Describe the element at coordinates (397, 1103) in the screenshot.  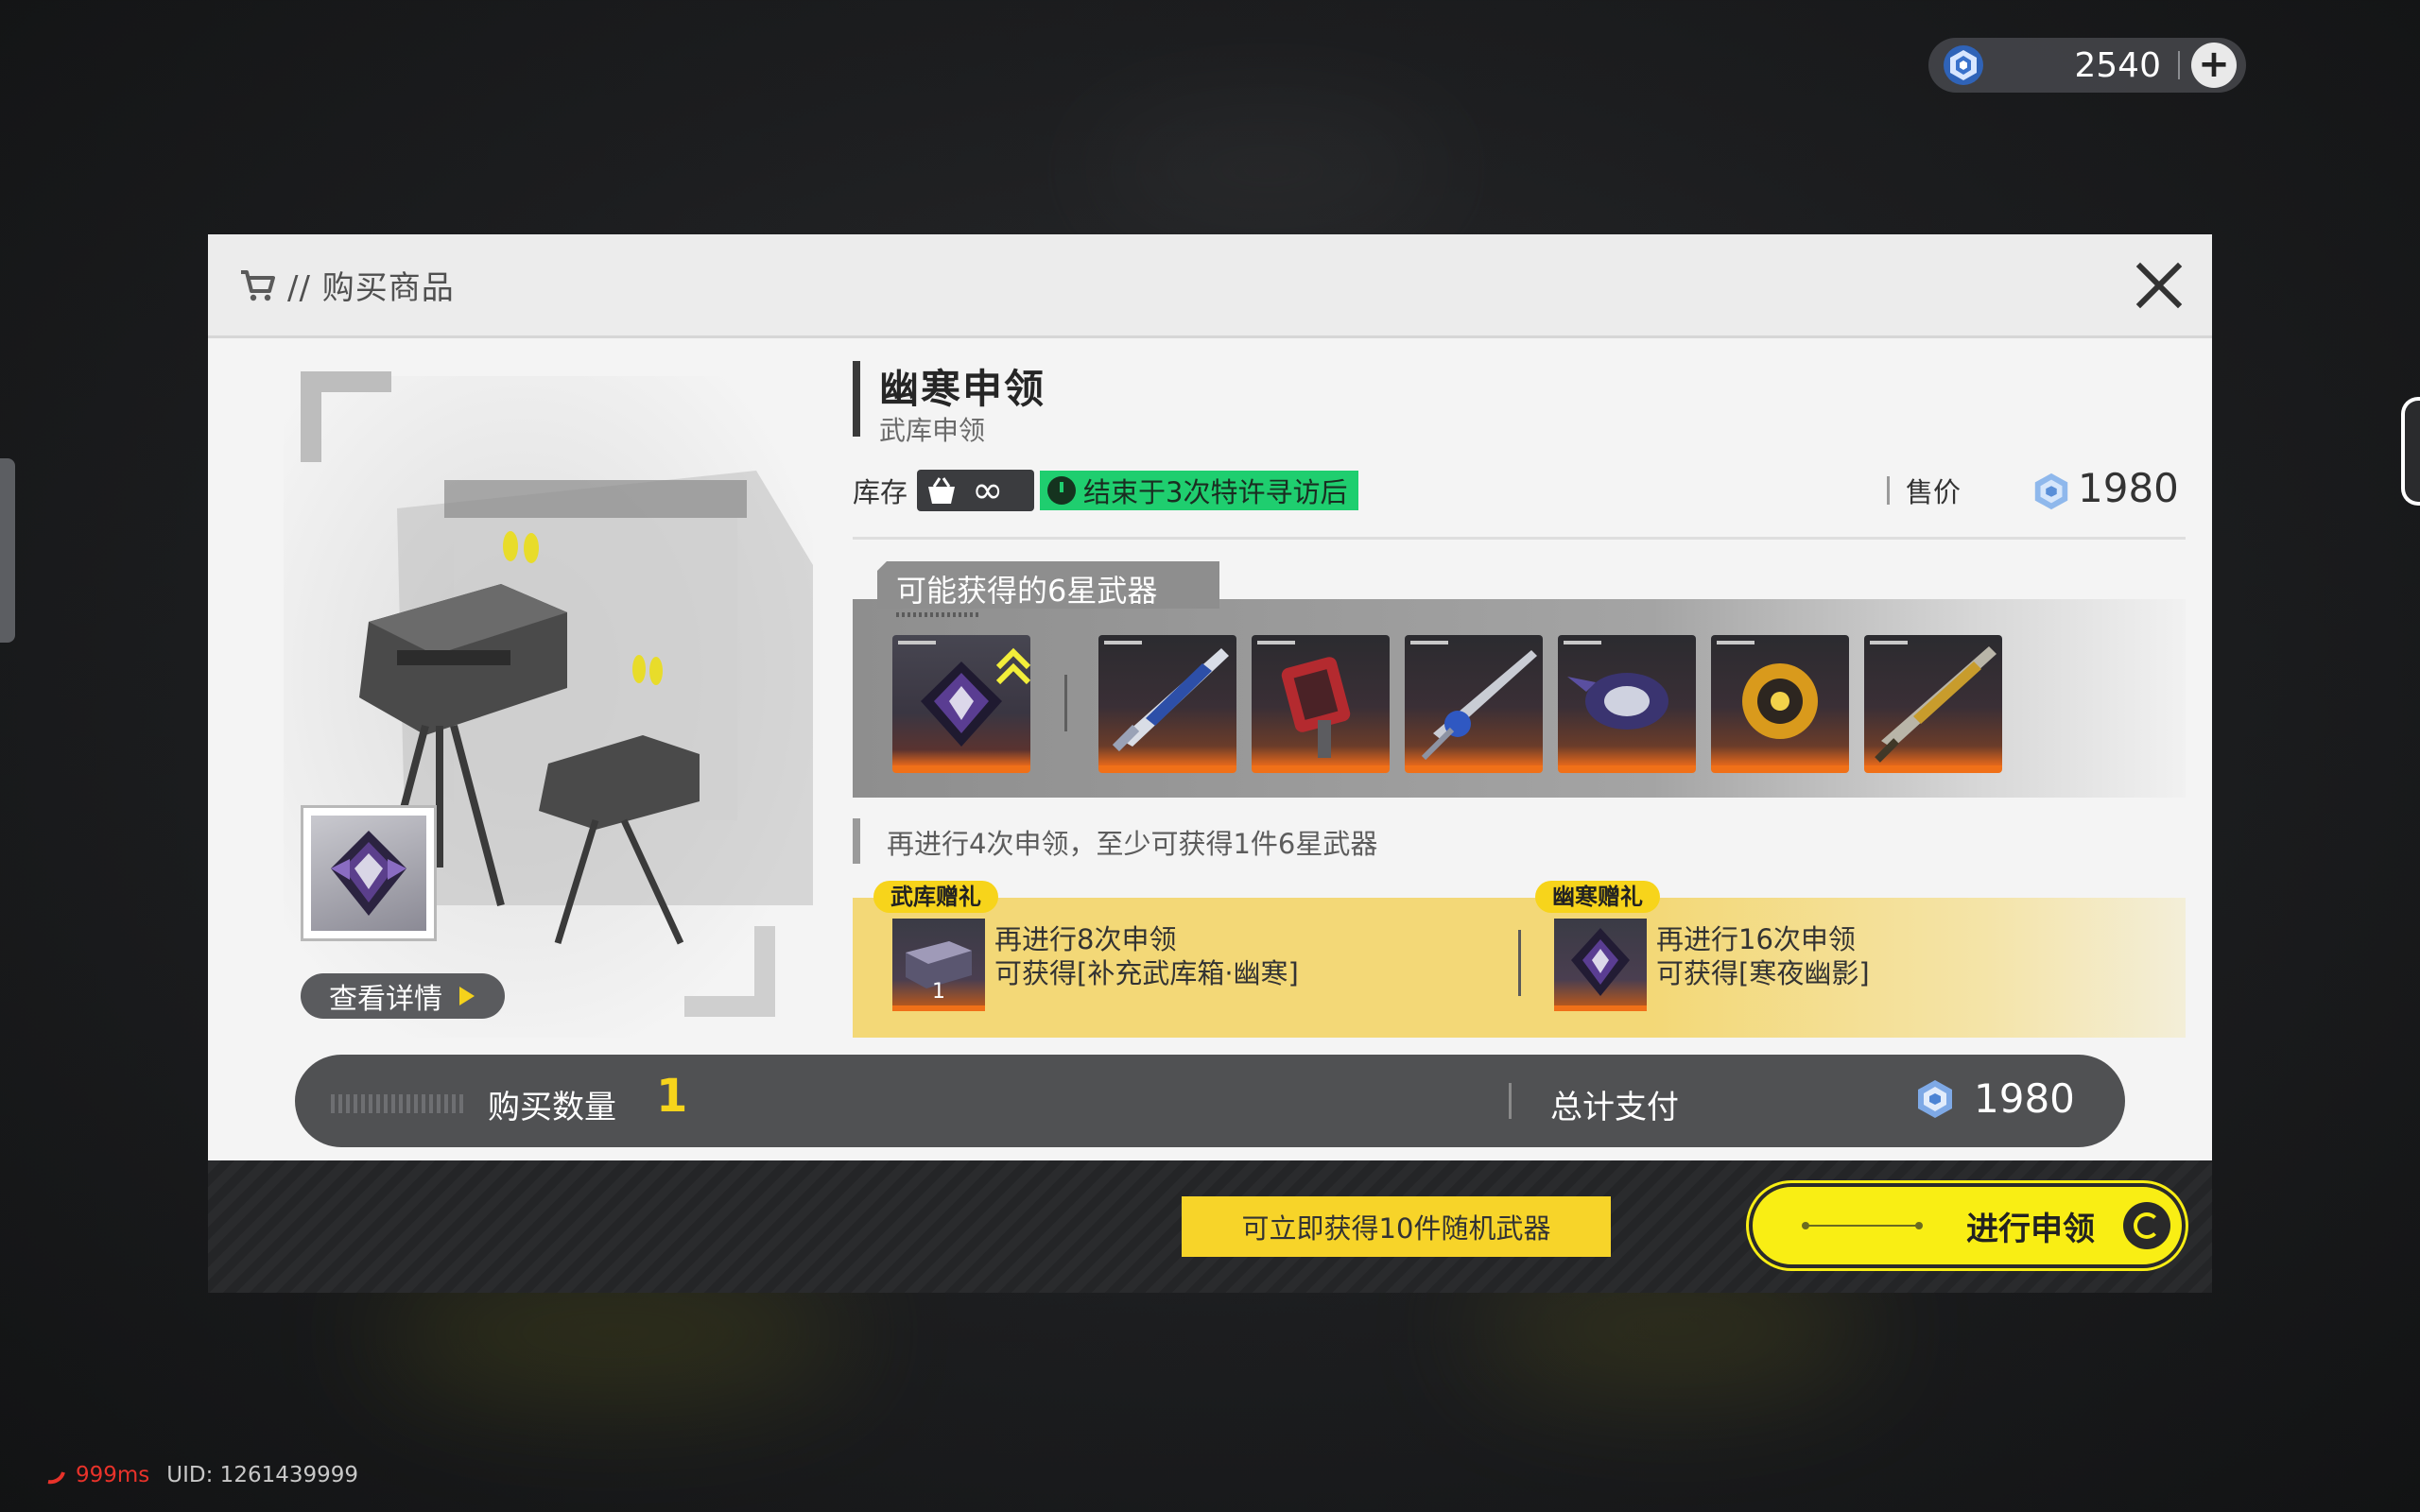
I see `bar-decoration` at that location.